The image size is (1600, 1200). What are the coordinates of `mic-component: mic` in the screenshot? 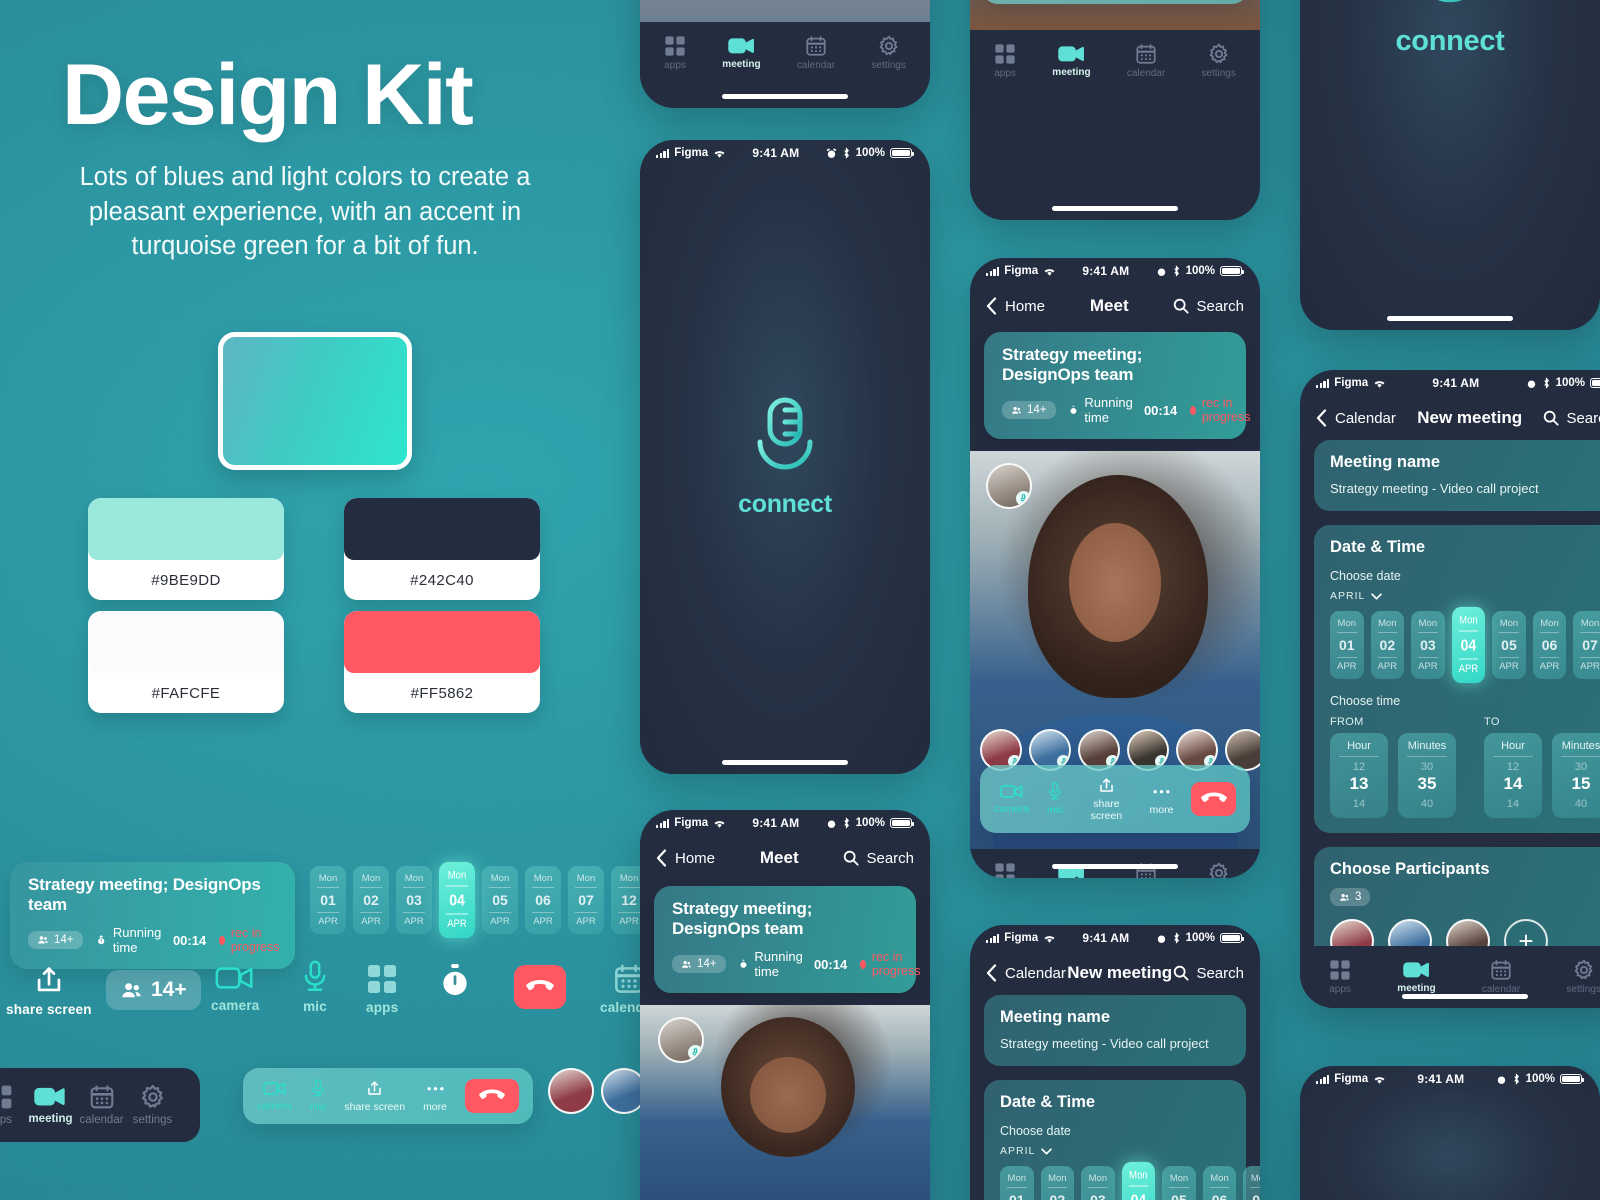 It's located at (315, 987).